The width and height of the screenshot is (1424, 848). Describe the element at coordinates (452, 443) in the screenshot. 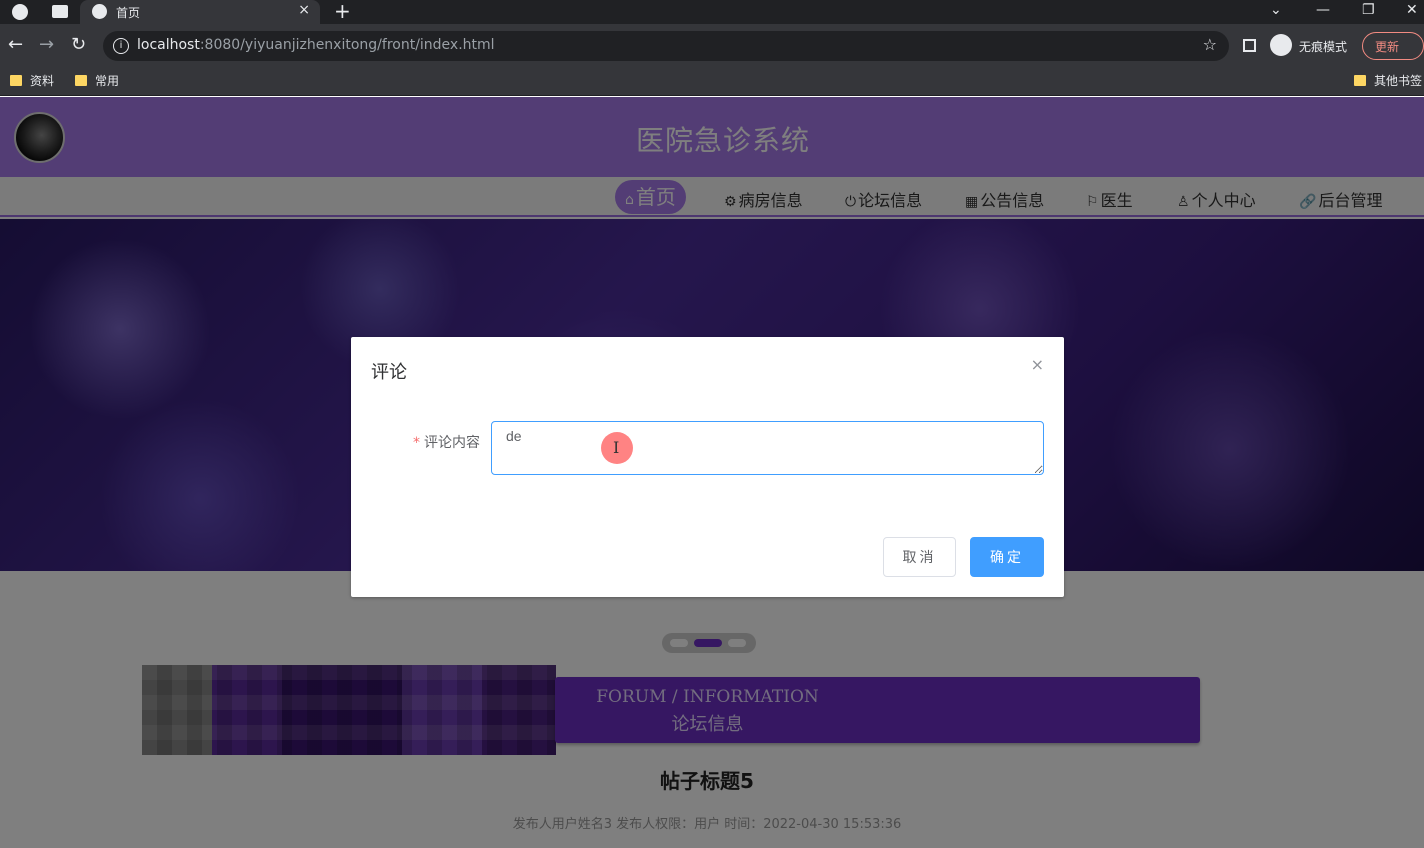

I see `comment-label-text: 评论内容` at that location.